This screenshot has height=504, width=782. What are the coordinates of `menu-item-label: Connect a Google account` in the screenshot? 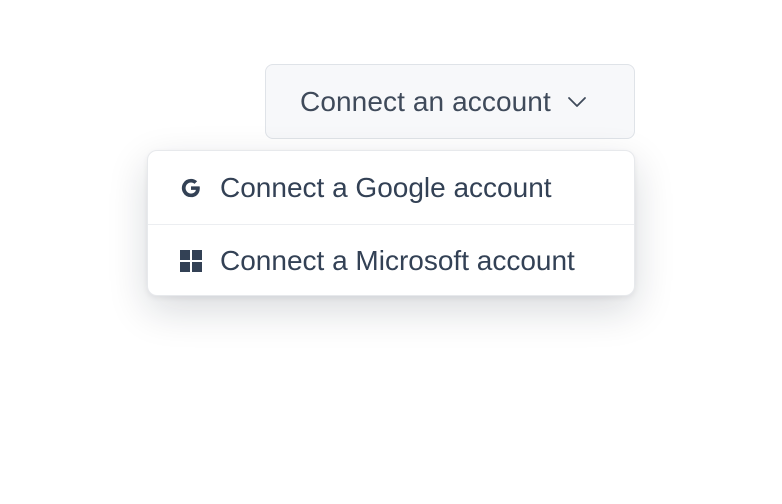 It's located at (386, 187).